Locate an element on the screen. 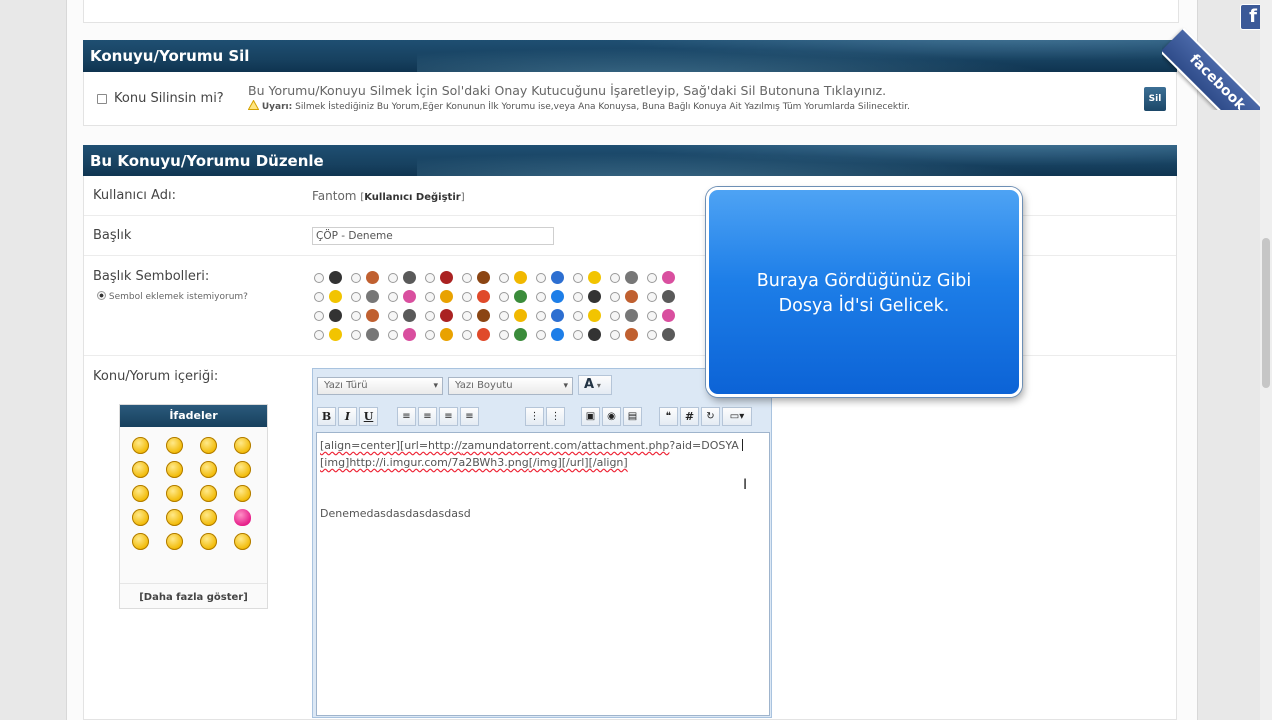 The height and width of the screenshot is (720, 1272). facebook-ribbon: facebook f is located at coordinates (1217, 55).